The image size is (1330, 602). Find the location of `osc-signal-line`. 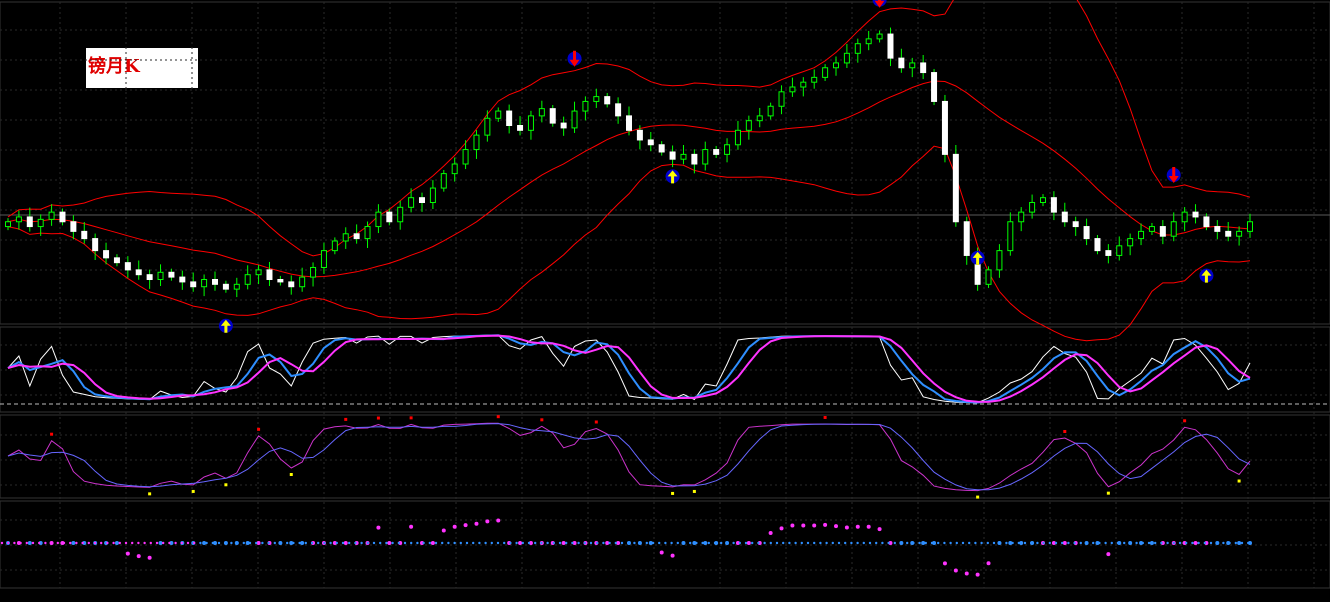

osc-signal-line is located at coordinates (629, 457).